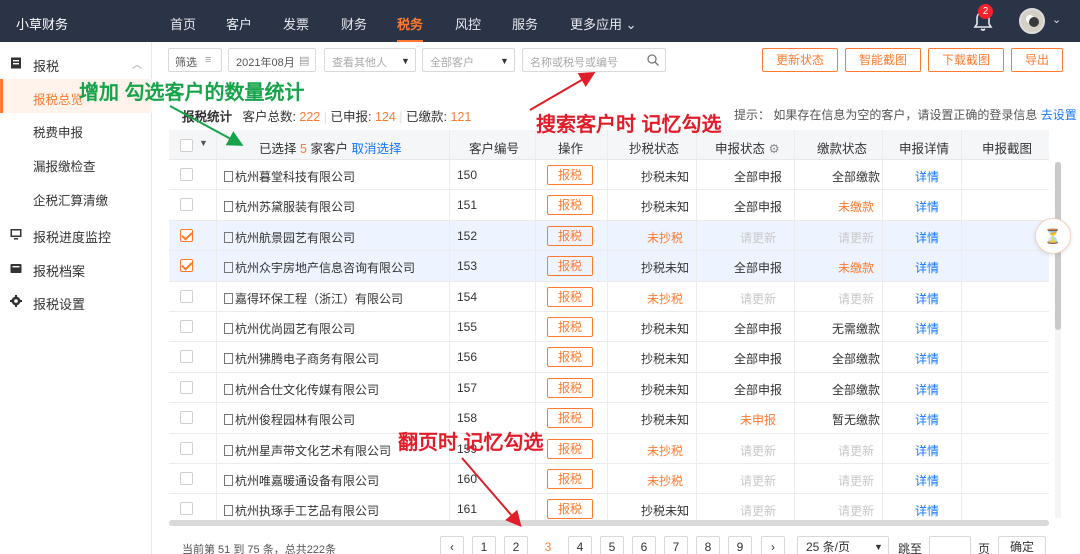 The image size is (1080, 554). What do you see at coordinates (76, 234) in the screenshot?
I see `sidebar-group-progress: 报税进度监控` at bounding box center [76, 234].